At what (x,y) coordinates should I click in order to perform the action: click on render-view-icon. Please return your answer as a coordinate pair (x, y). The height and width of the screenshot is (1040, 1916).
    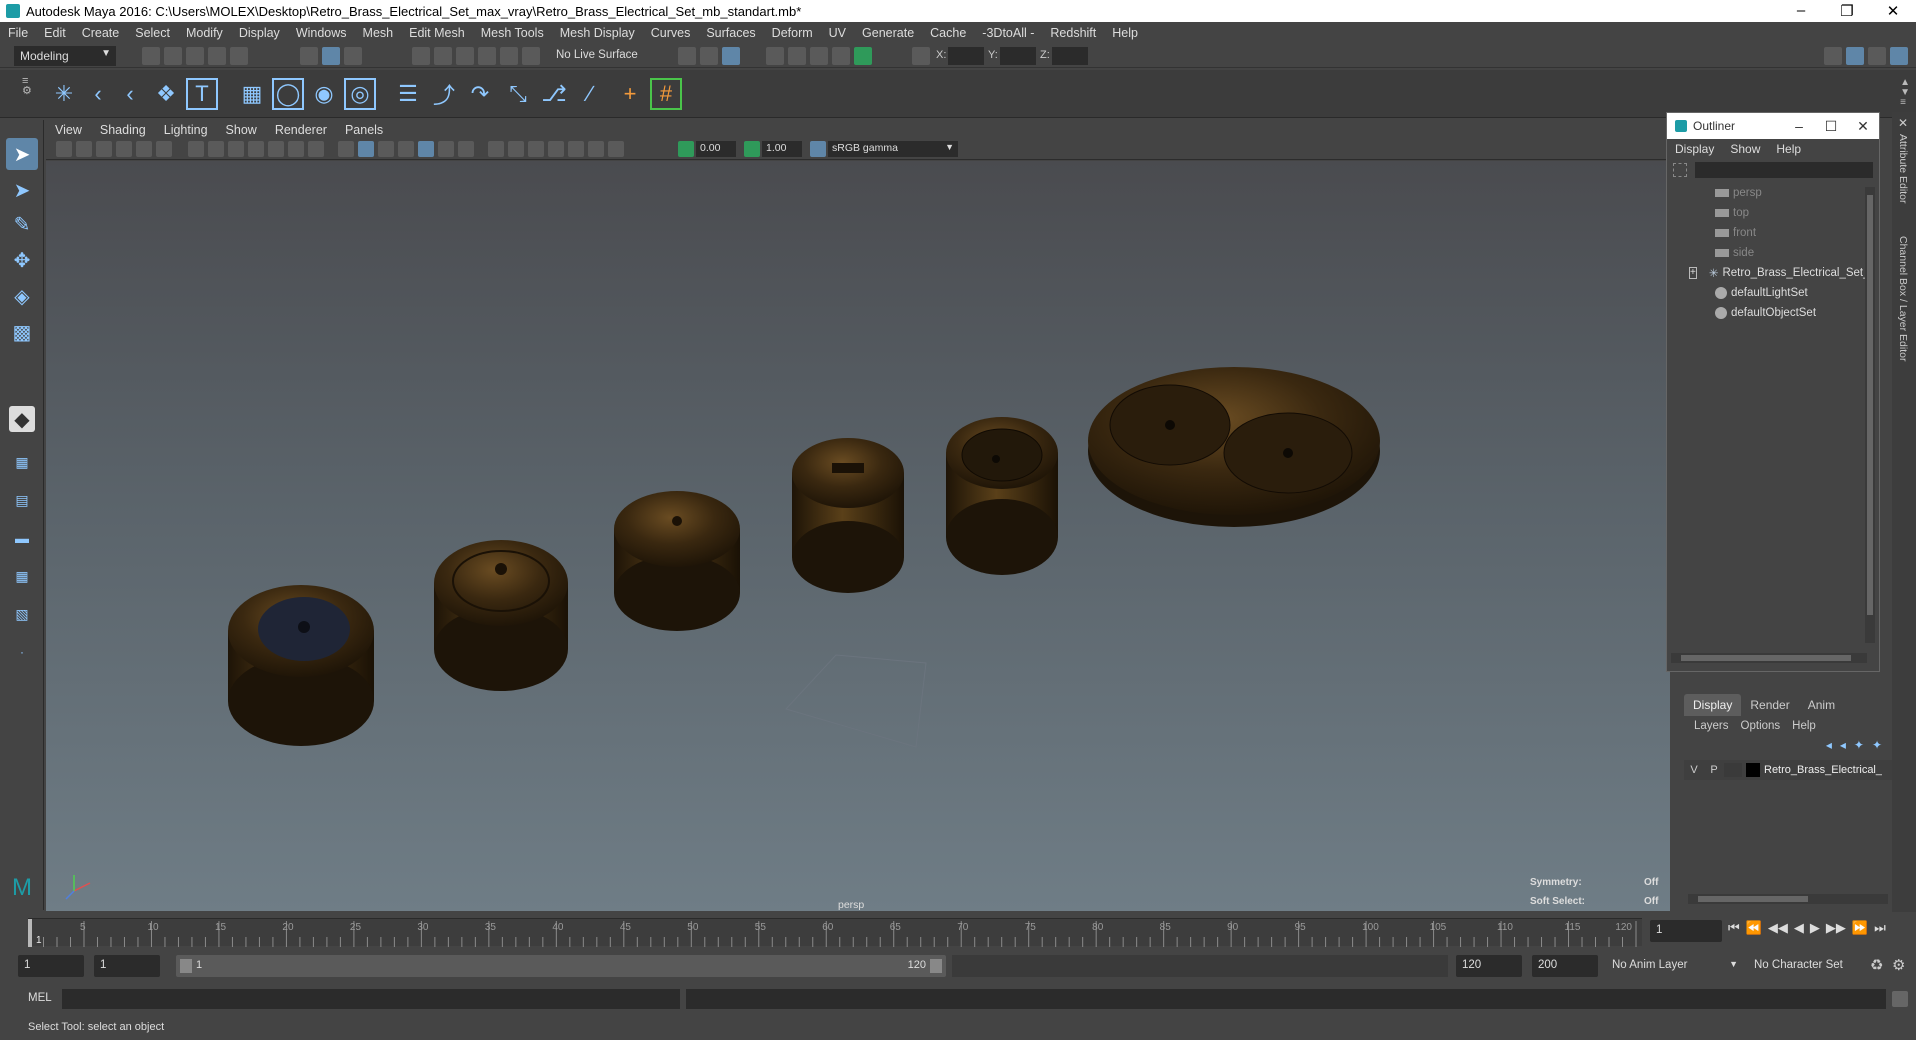
    Looking at the image, I should click on (775, 56).